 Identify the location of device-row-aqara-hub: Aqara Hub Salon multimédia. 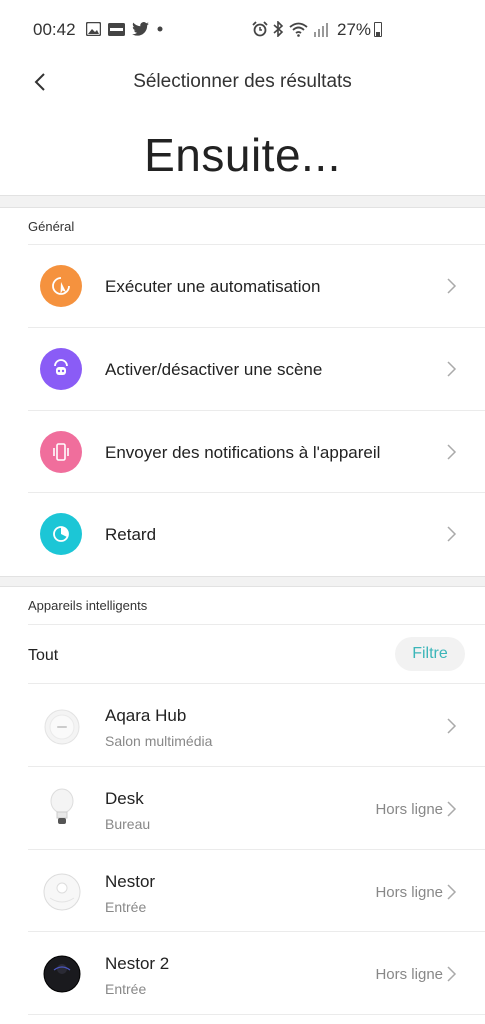
(242, 725).